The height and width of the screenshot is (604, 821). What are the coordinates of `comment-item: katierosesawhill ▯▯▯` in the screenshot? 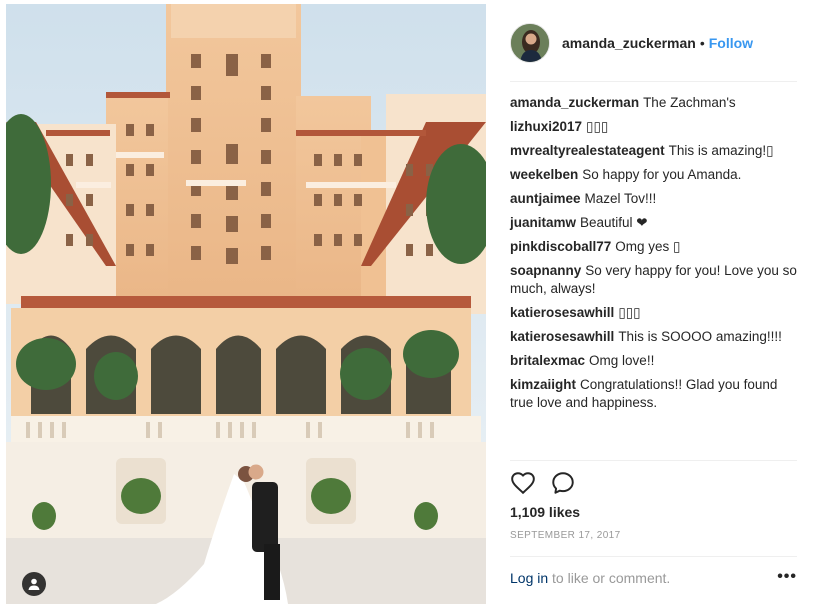 It's located at (655, 313).